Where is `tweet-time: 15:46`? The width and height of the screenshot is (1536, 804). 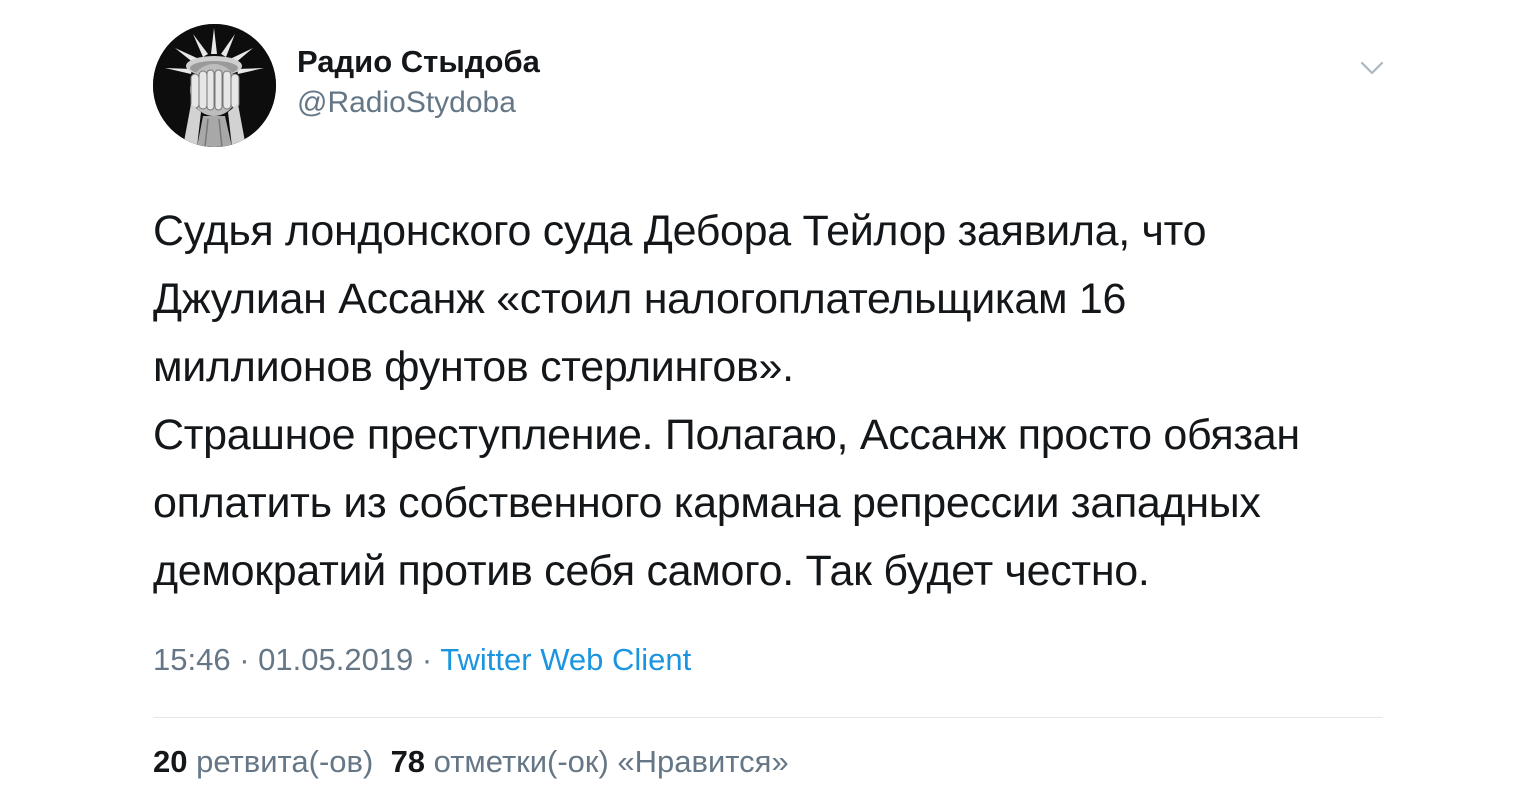 tweet-time: 15:46 is located at coordinates (192, 659).